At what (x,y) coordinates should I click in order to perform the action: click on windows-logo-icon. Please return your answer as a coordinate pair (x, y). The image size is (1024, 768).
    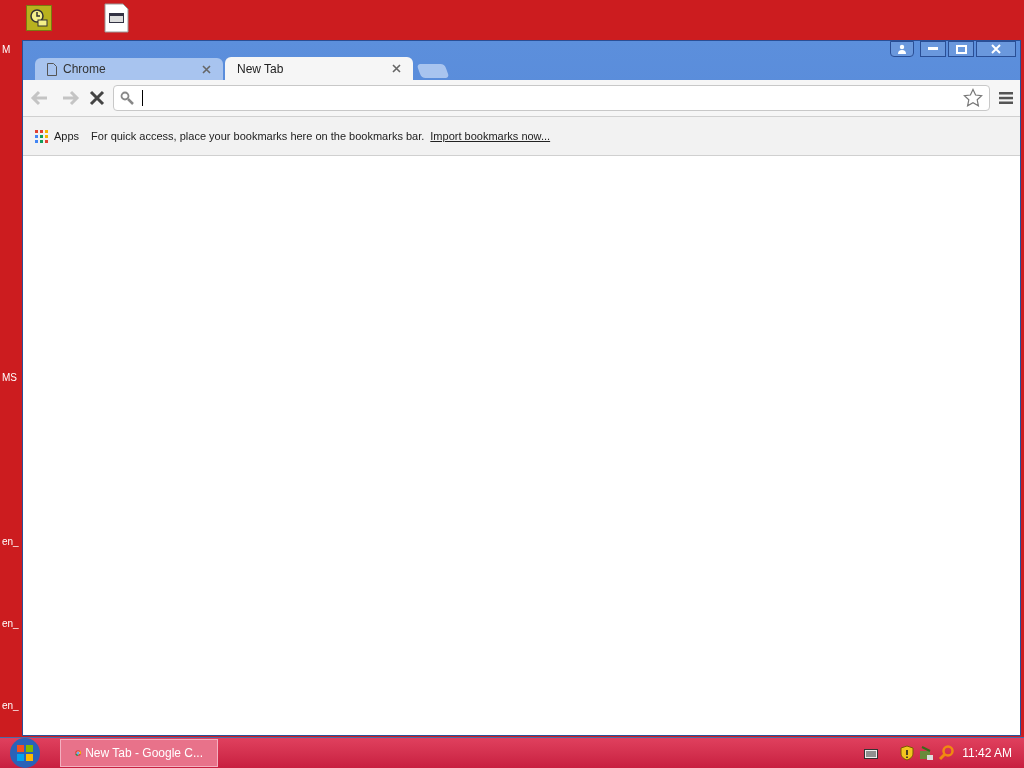
    Looking at the image, I should click on (25, 753).